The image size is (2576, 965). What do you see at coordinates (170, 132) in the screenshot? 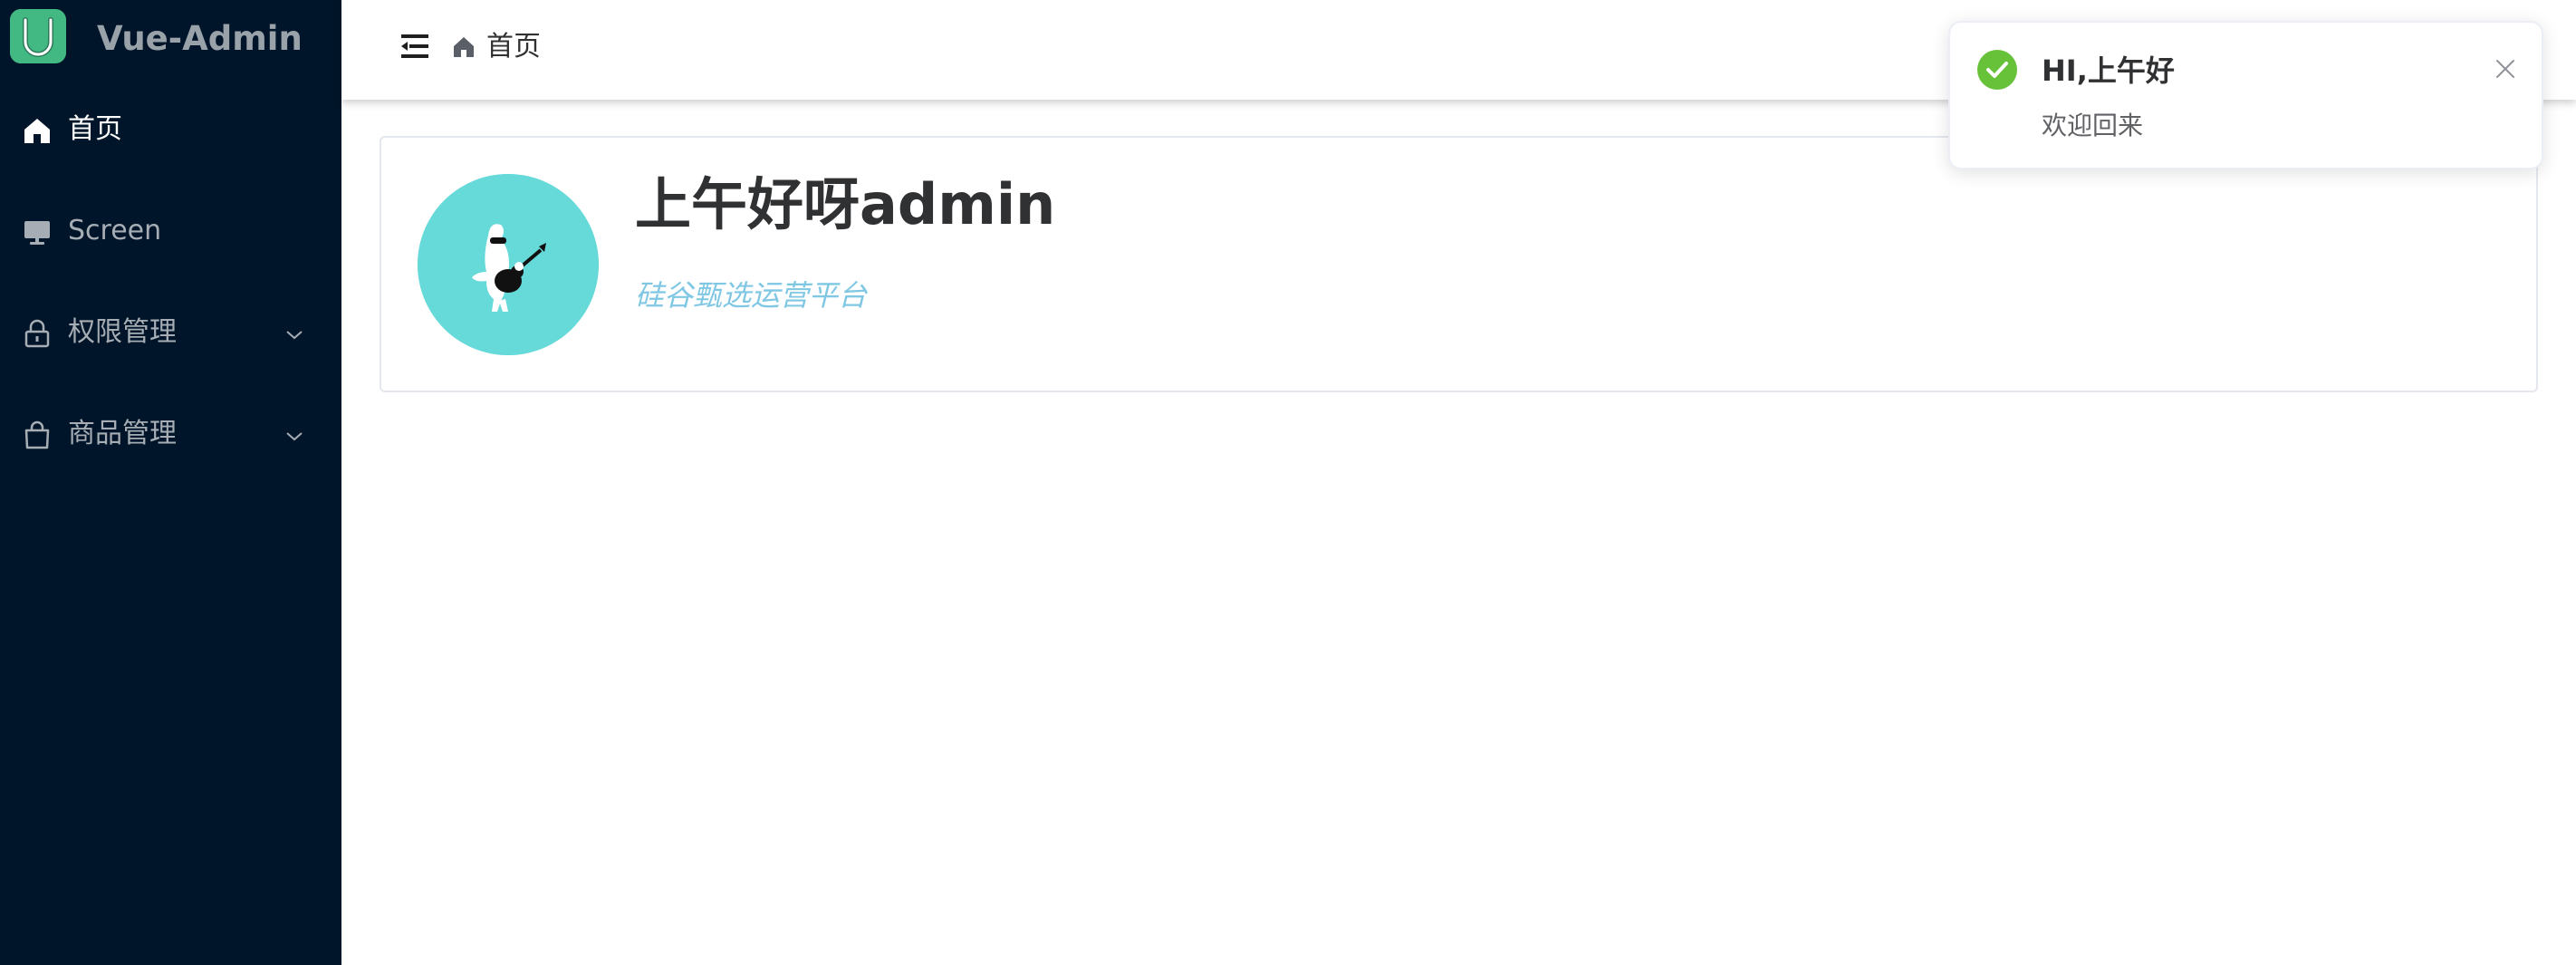
I see `sidebar-item-home: 首页` at bounding box center [170, 132].